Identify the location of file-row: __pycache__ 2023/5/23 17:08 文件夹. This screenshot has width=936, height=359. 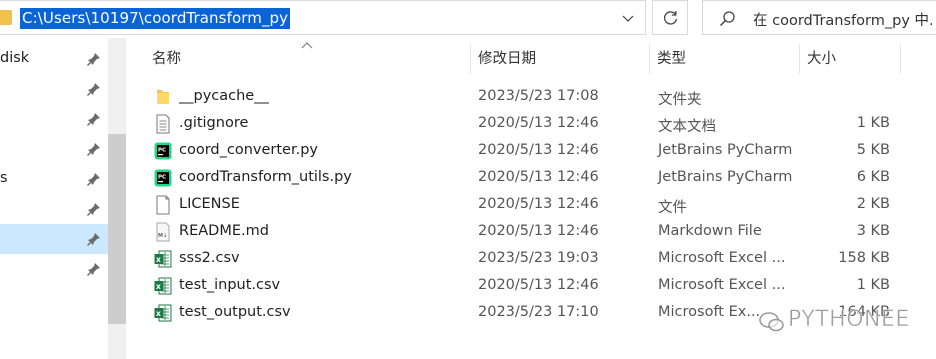
(531, 97).